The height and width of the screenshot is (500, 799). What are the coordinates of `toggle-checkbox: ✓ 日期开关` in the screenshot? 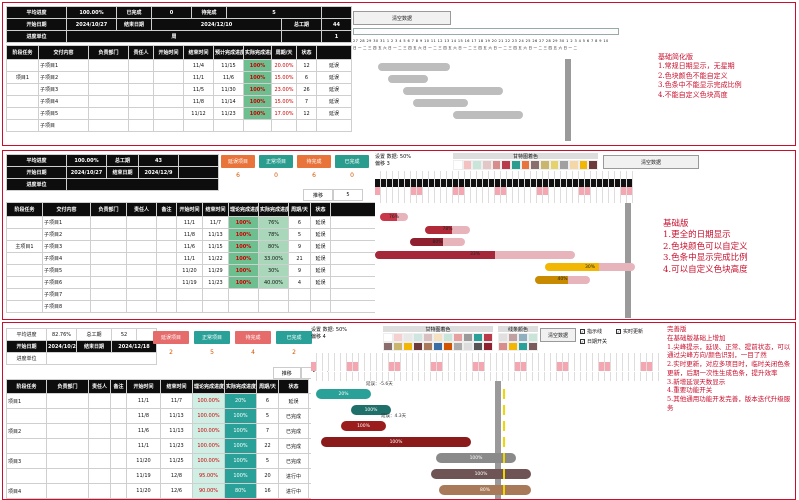 It's located at (593, 341).